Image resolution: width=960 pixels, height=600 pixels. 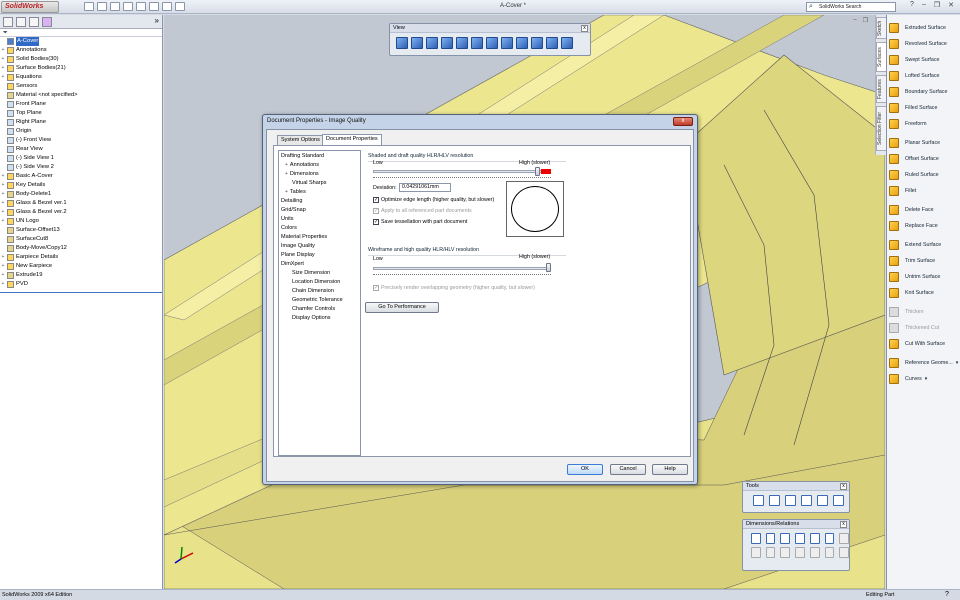 What do you see at coordinates (425, 187) in the screenshot?
I see `deviation-input: 0.04291061mm` at bounding box center [425, 187].